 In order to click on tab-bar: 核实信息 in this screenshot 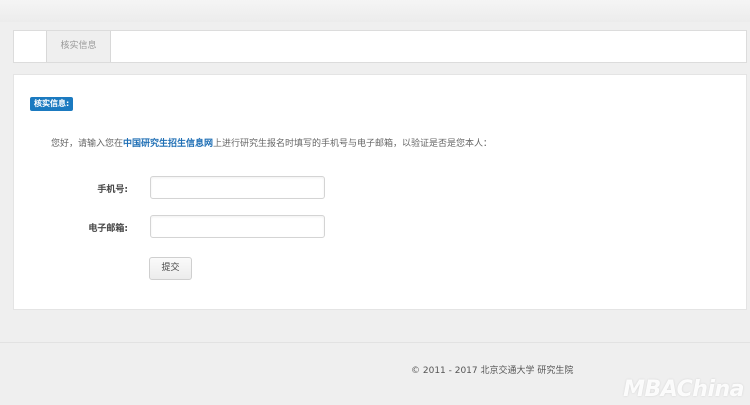, I will do `click(380, 46)`.